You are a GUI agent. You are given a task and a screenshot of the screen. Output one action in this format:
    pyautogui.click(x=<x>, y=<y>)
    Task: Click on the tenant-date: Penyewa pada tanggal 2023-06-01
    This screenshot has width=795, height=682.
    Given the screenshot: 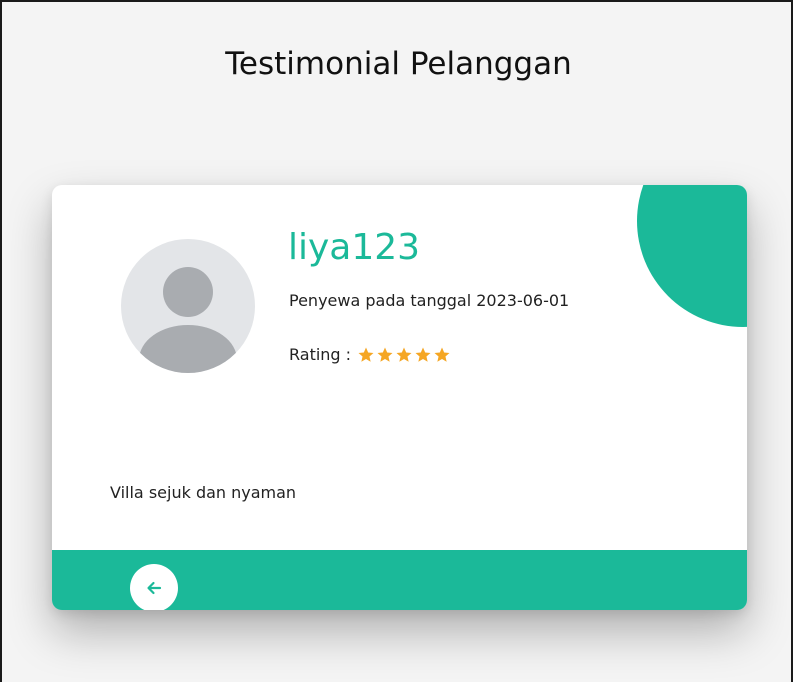 What is the action you would take?
    pyautogui.click(x=429, y=300)
    